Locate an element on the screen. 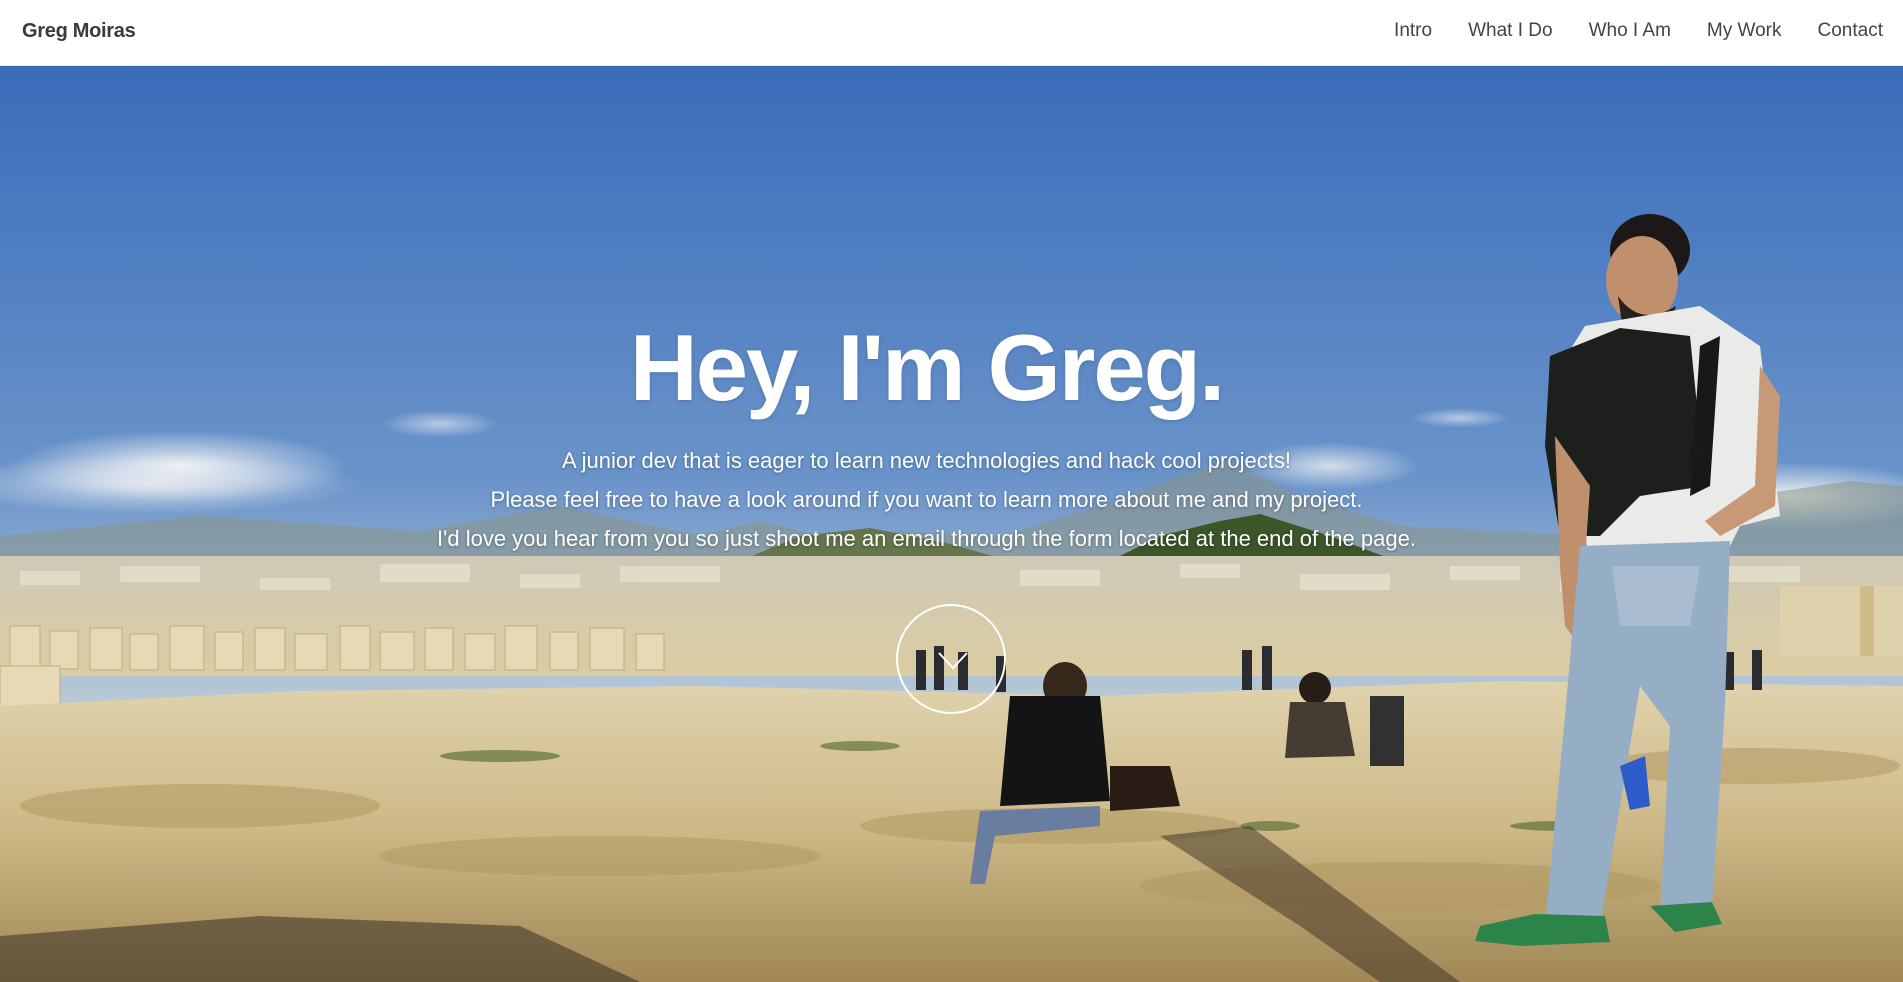 This screenshot has height=982, width=1903. hero-title: Hey, I'm Greg. is located at coordinates (927, 367).